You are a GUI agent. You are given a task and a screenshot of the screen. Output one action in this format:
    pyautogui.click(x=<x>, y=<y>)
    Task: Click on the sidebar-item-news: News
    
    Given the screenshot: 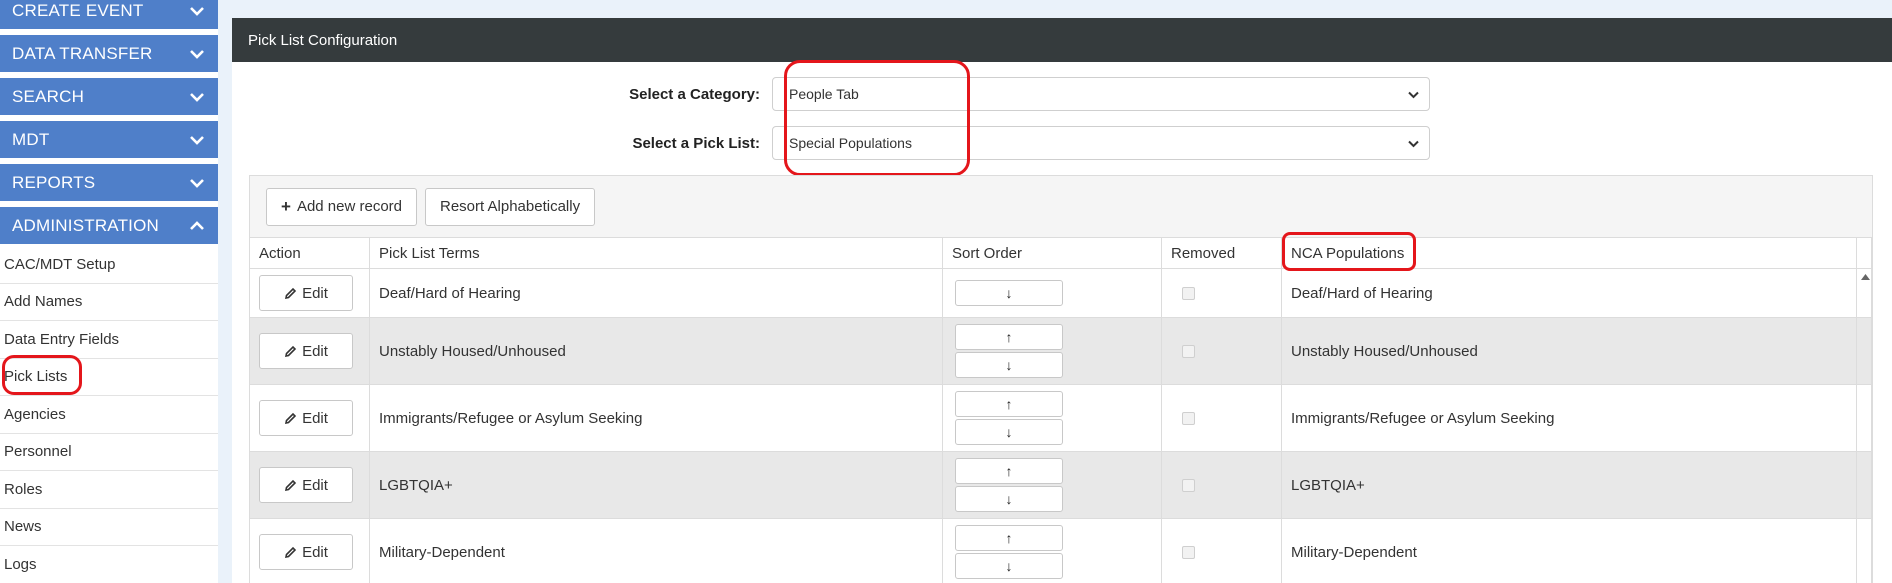 What is the action you would take?
    pyautogui.click(x=109, y=527)
    